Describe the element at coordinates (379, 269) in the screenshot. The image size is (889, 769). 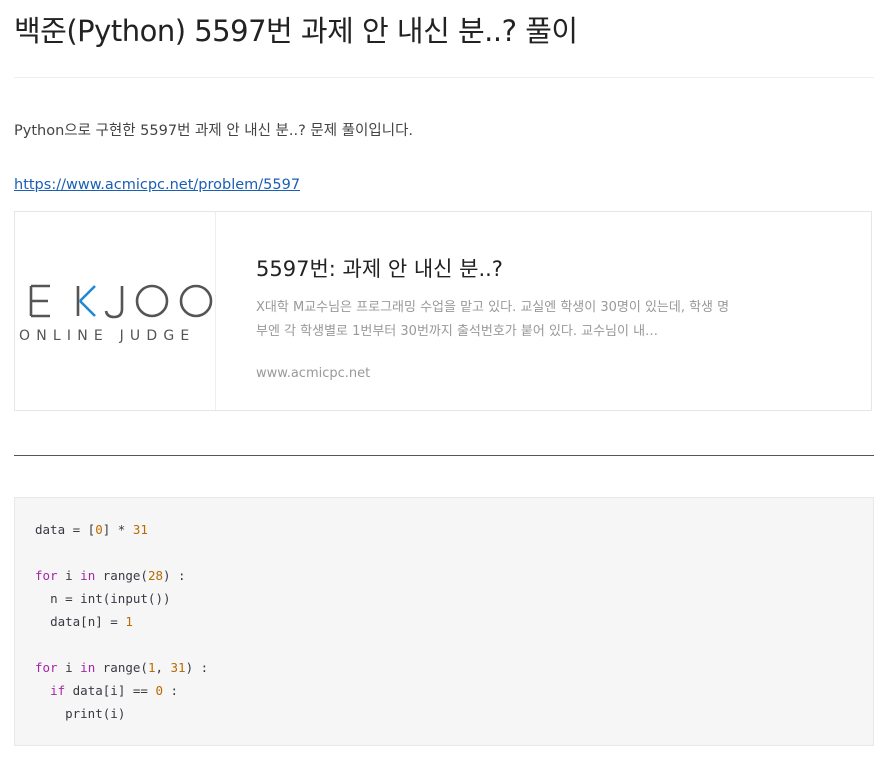
I see `link-preview-title: 5597번: 과제 안 내신 분..?` at that location.